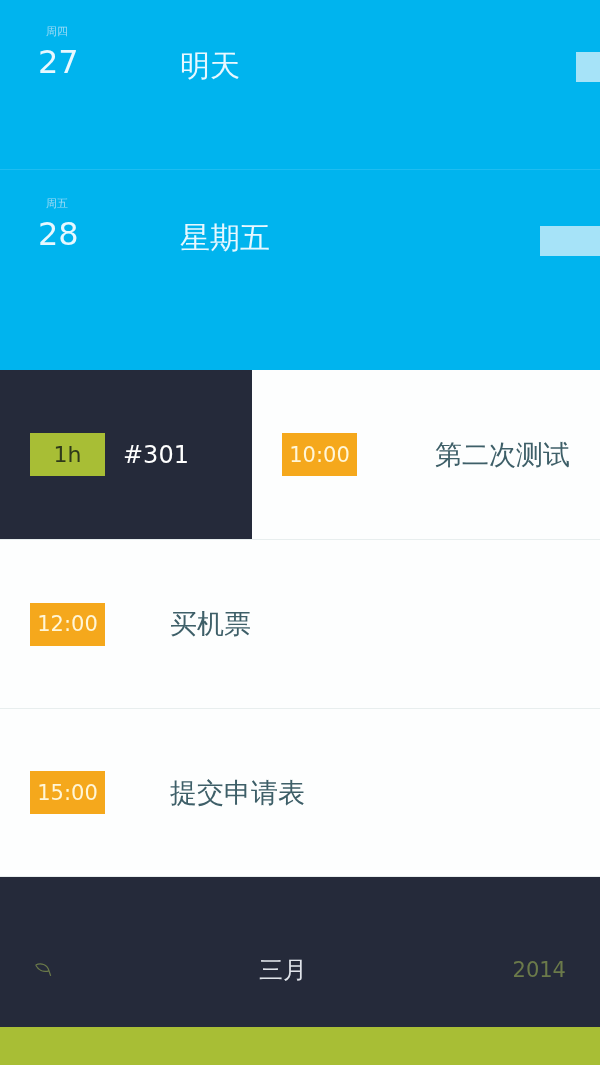 This screenshot has width=600, height=1065. What do you see at coordinates (210, 624) in the screenshot?
I see `event-title: 买机票` at bounding box center [210, 624].